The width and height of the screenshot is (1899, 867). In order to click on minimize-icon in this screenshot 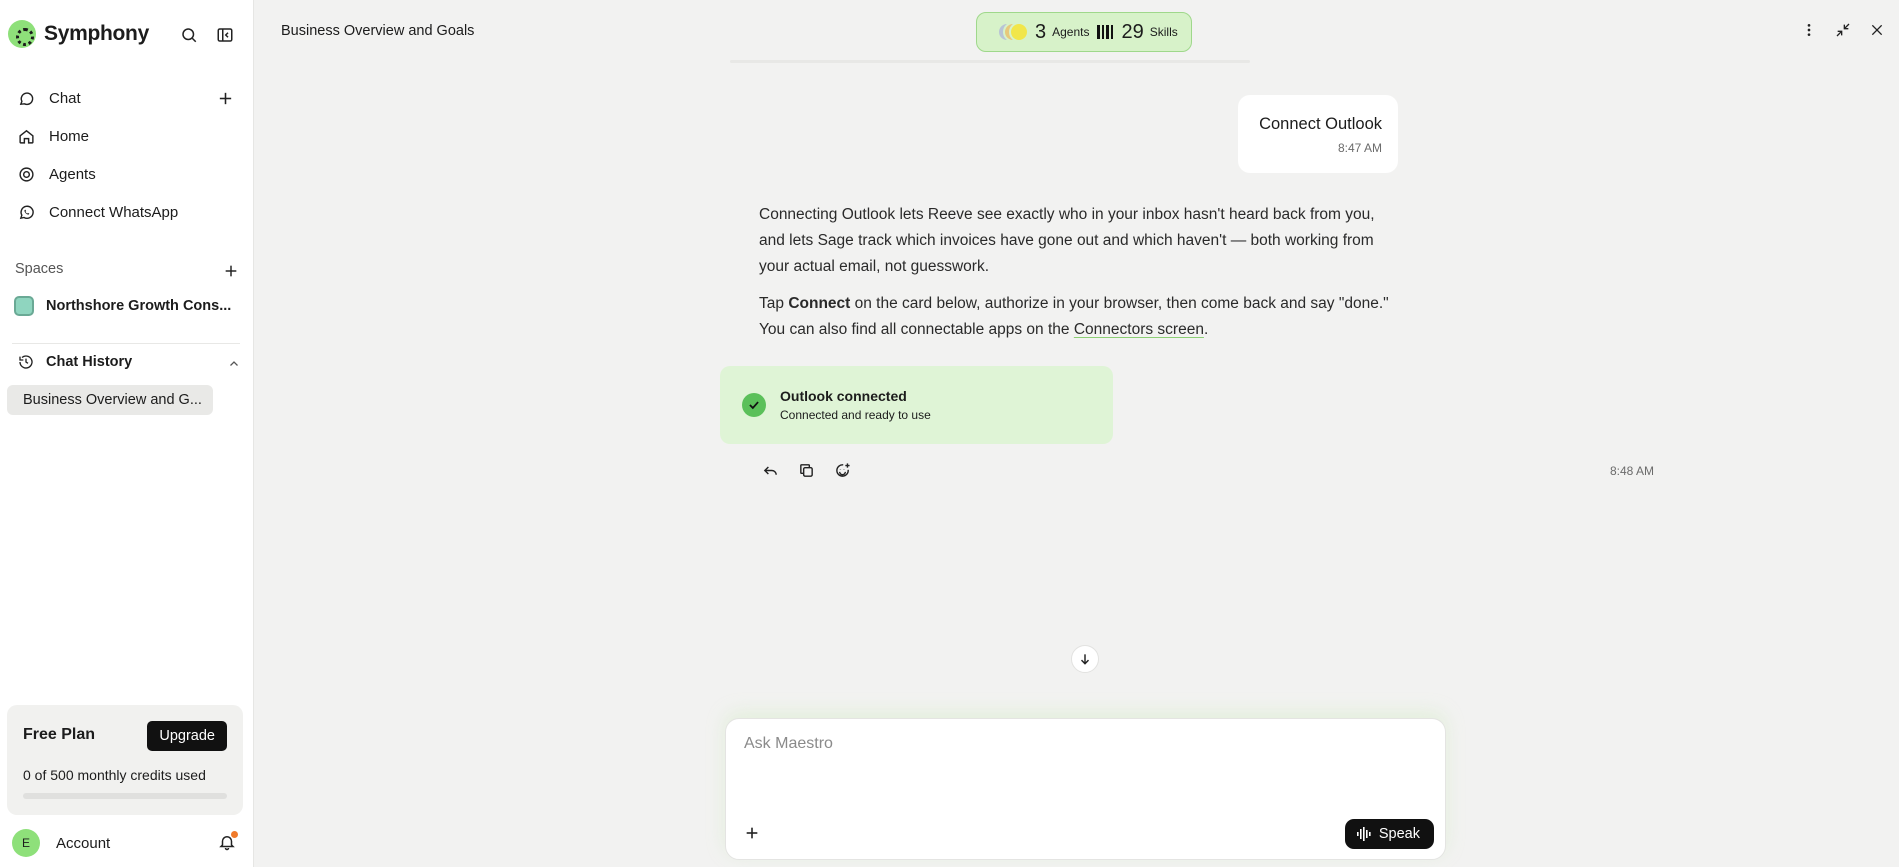, I will do `click(1843, 30)`.